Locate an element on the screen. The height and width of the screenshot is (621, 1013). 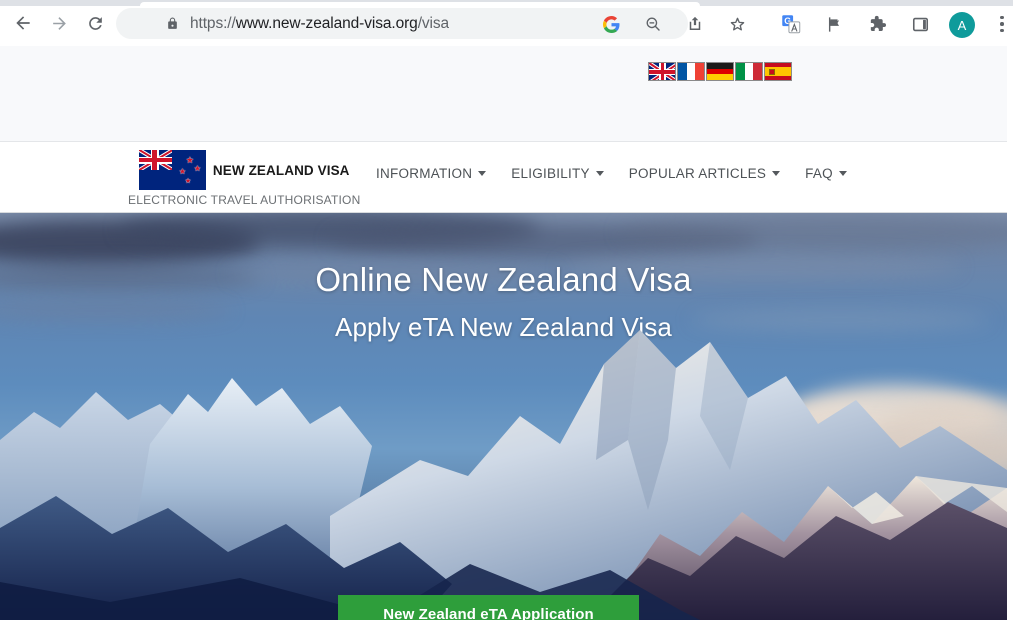
nav-item-faq: FAQ is located at coordinates (826, 173).